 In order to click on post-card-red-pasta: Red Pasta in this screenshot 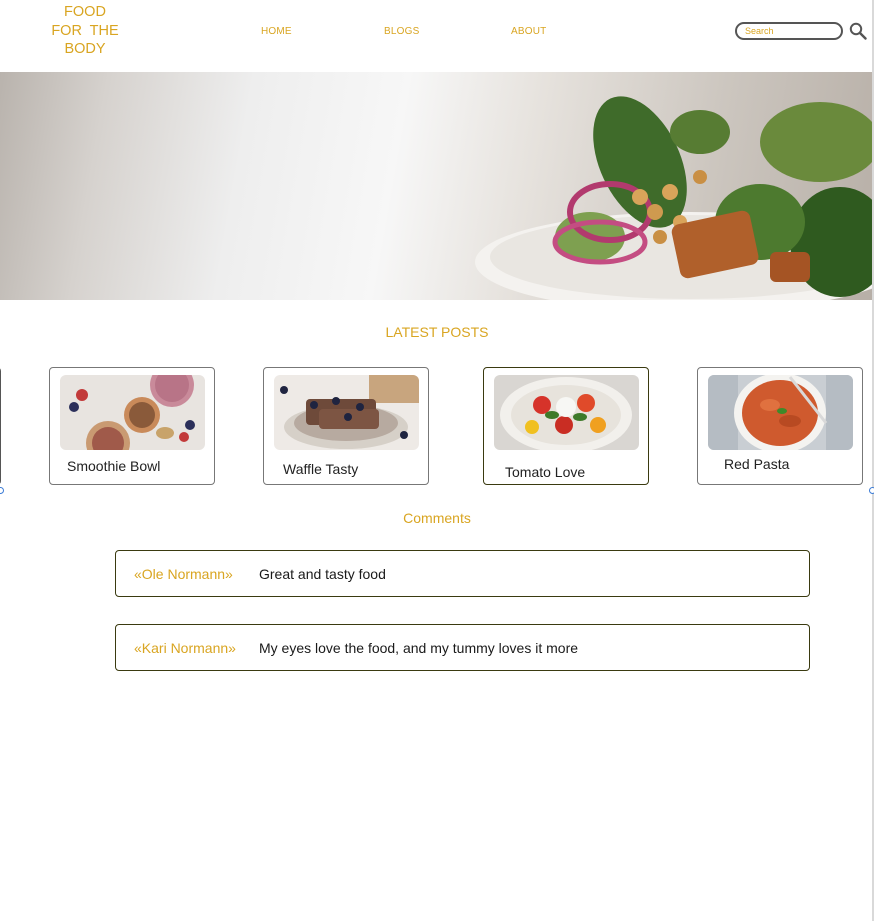, I will do `click(780, 426)`.